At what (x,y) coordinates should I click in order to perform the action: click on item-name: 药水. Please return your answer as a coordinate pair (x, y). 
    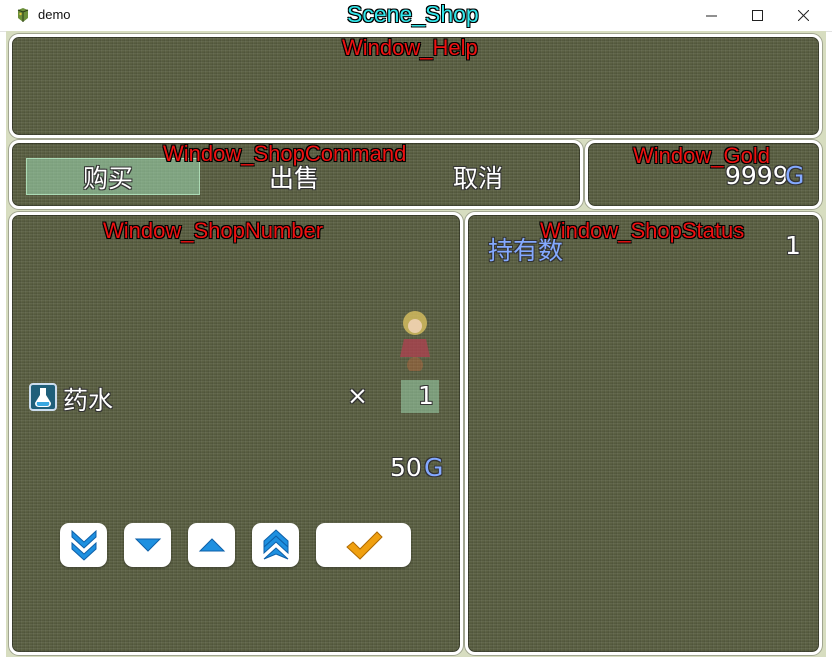
    Looking at the image, I should click on (88, 400).